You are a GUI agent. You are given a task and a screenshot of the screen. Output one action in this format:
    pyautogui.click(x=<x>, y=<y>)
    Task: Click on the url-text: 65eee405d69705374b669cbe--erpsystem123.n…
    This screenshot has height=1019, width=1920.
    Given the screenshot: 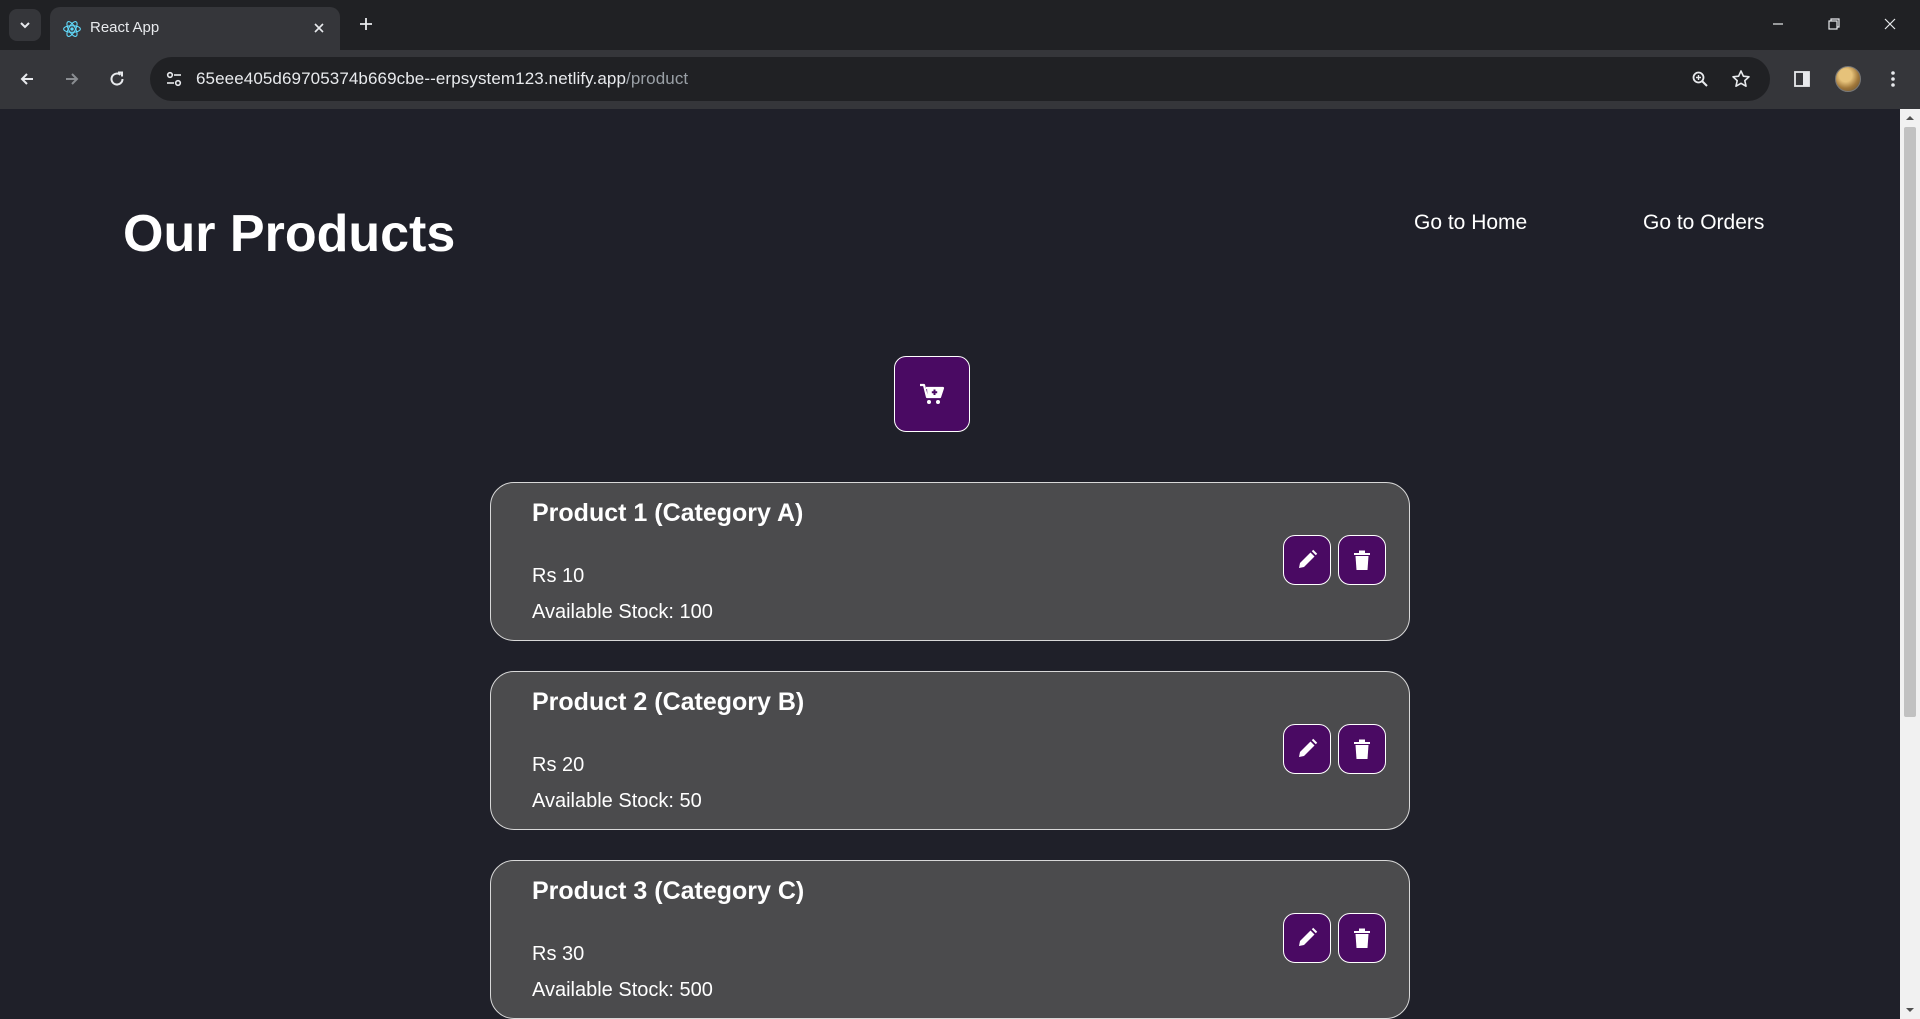 What is the action you would take?
    pyautogui.click(x=442, y=79)
    